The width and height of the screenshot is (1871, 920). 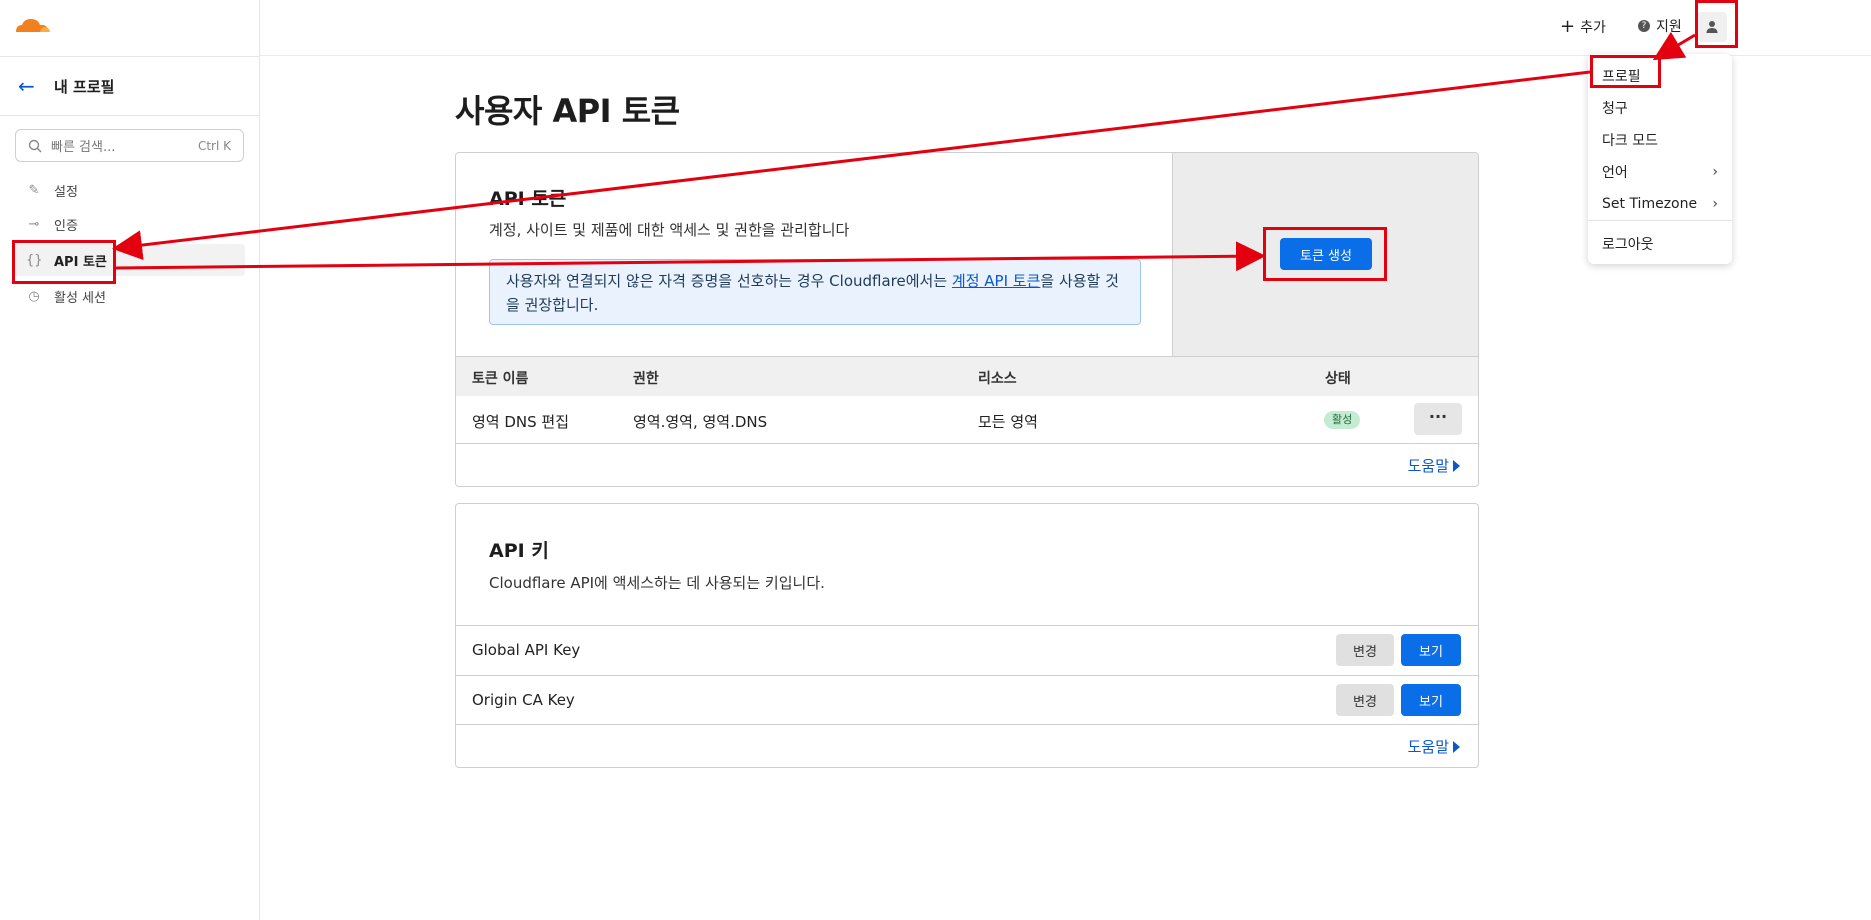 I want to click on account-api-tokens-link: 계정 API 토큰, so click(x=996, y=281).